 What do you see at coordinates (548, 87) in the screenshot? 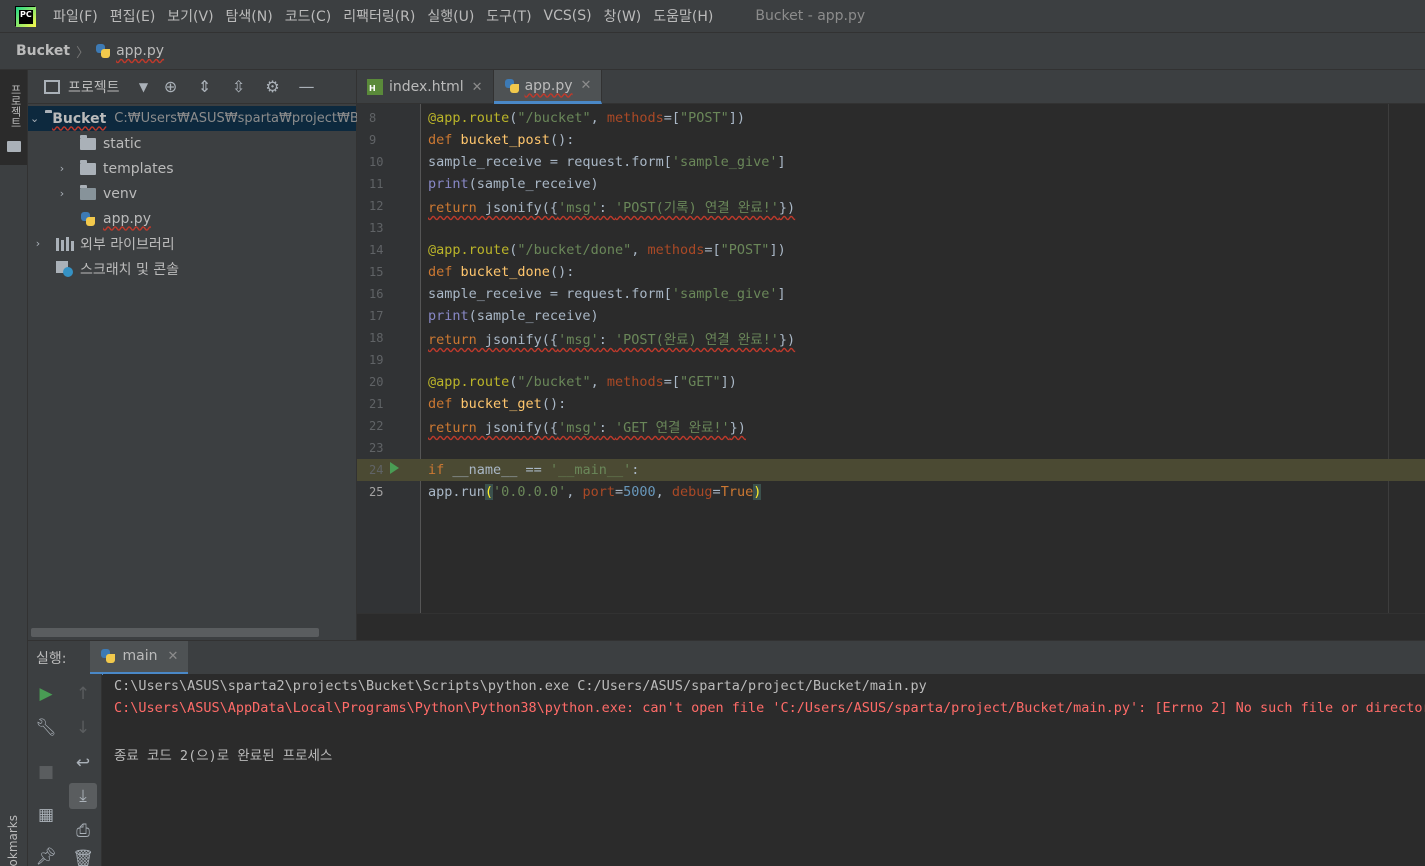
I see `tab-app-py: app.py ✕` at bounding box center [548, 87].